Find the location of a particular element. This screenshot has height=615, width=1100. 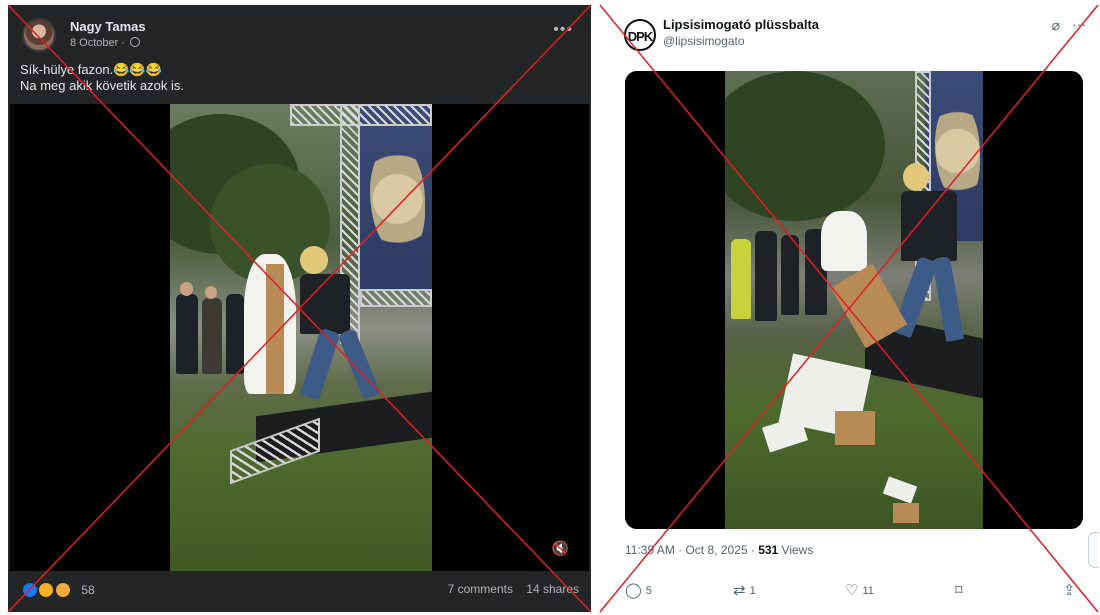

user-handle: @lipsisimogato is located at coordinates (704, 41).